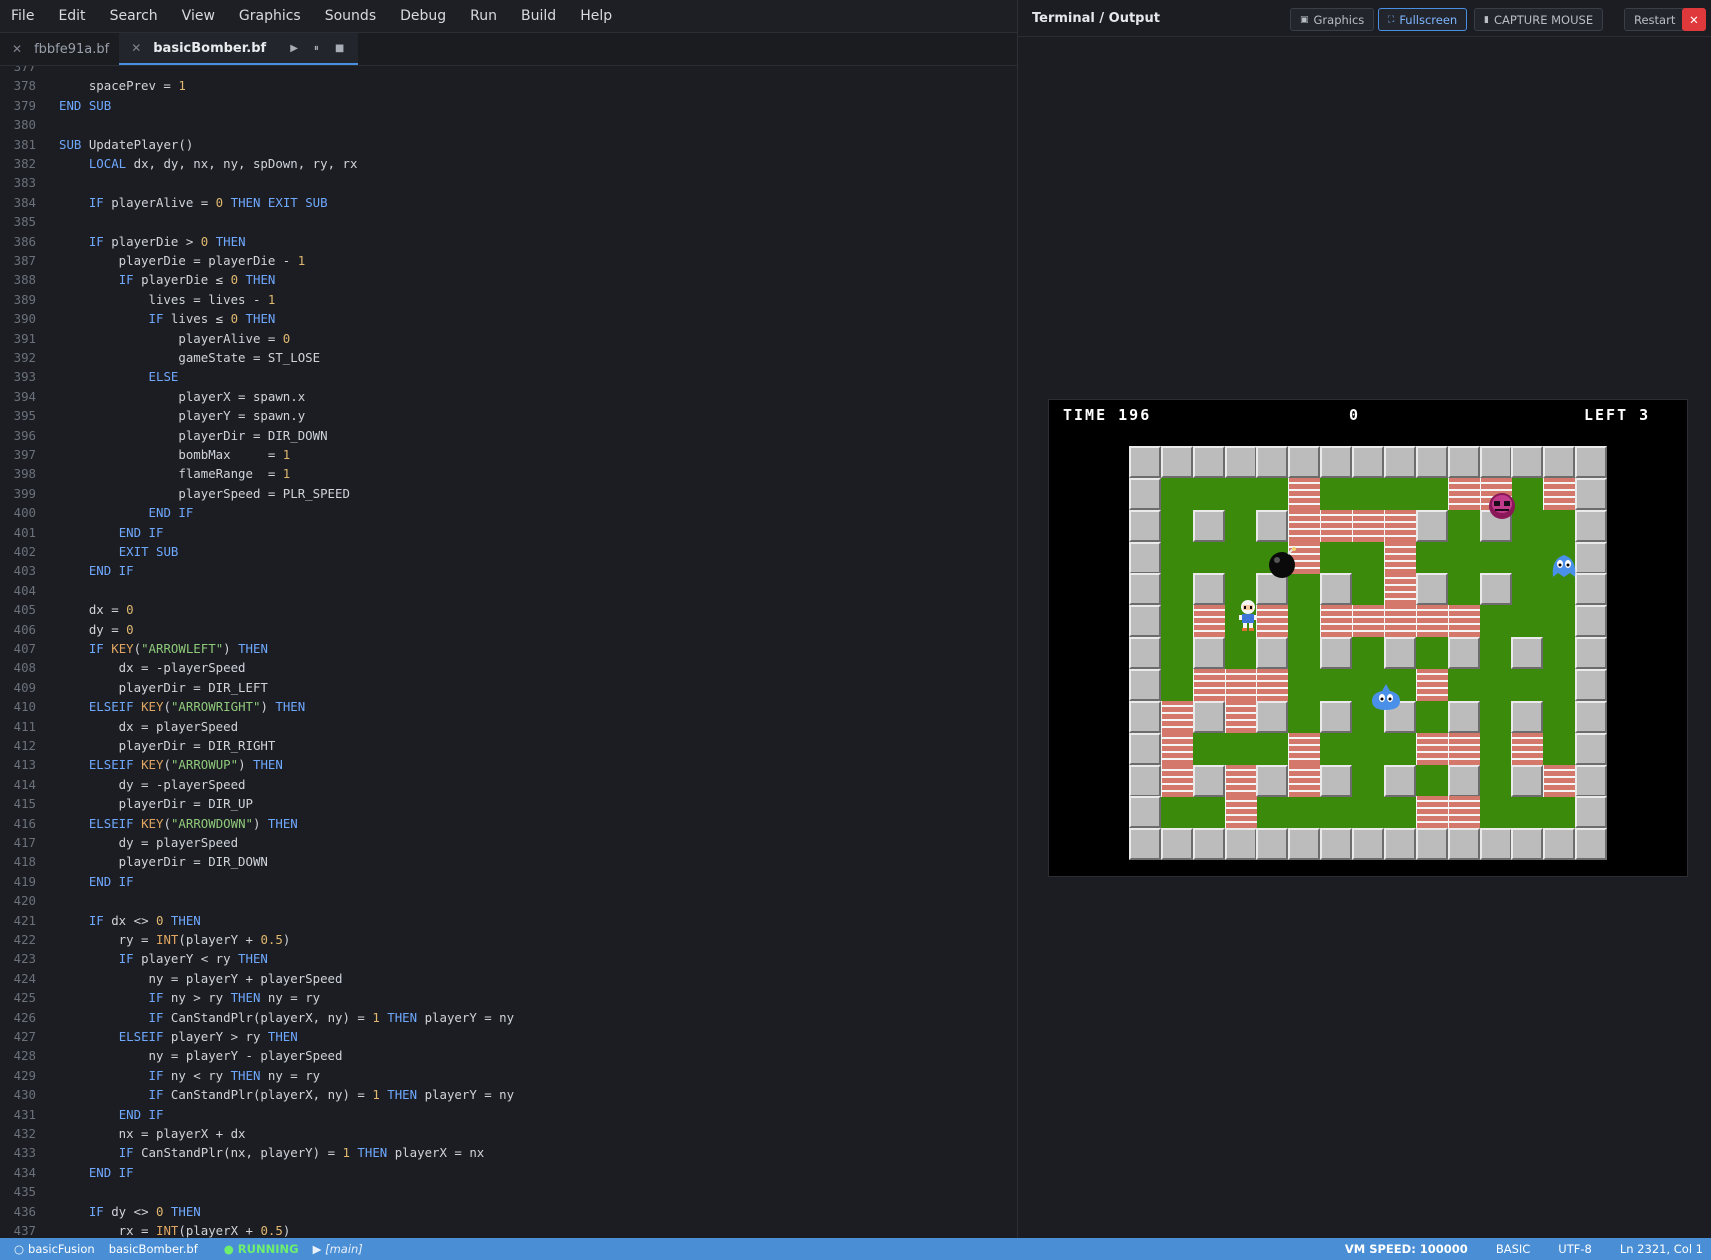 Image resolution: width=1711 pixels, height=1260 pixels. What do you see at coordinates (508, 803) in the screenshot?
I see `code-line: 415 playerDir = DIR_UP` at bounding box center [508, 803].